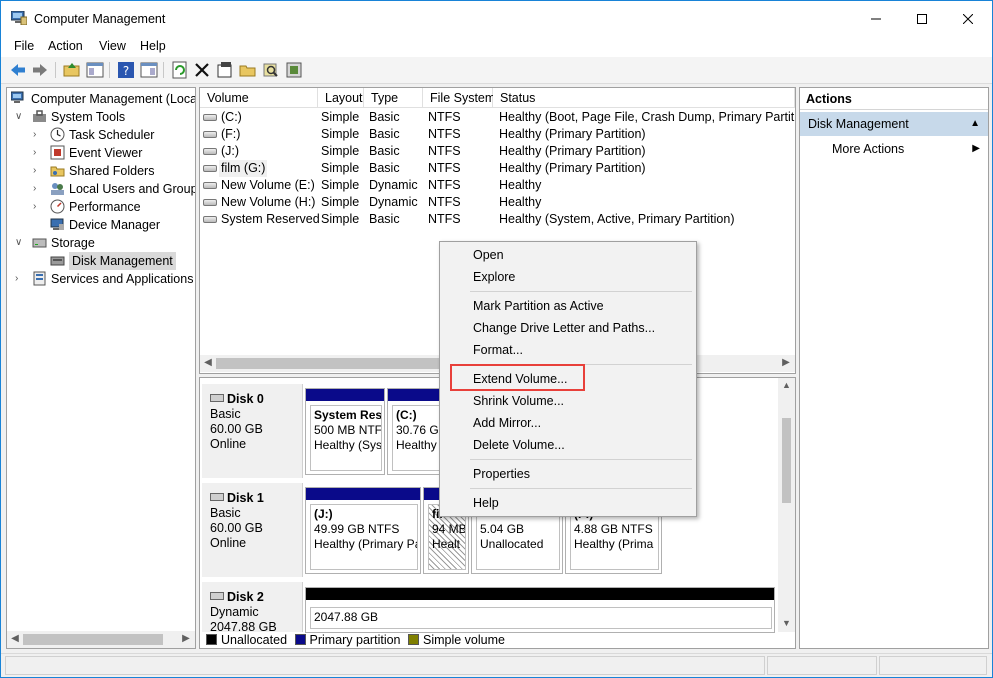 The height and width of the screenshot is (678, 993). What do you see at coordinates (463, 640) in the screenshot?
I see `legend-simple: Simple volume` at bounding box center [463, 640].